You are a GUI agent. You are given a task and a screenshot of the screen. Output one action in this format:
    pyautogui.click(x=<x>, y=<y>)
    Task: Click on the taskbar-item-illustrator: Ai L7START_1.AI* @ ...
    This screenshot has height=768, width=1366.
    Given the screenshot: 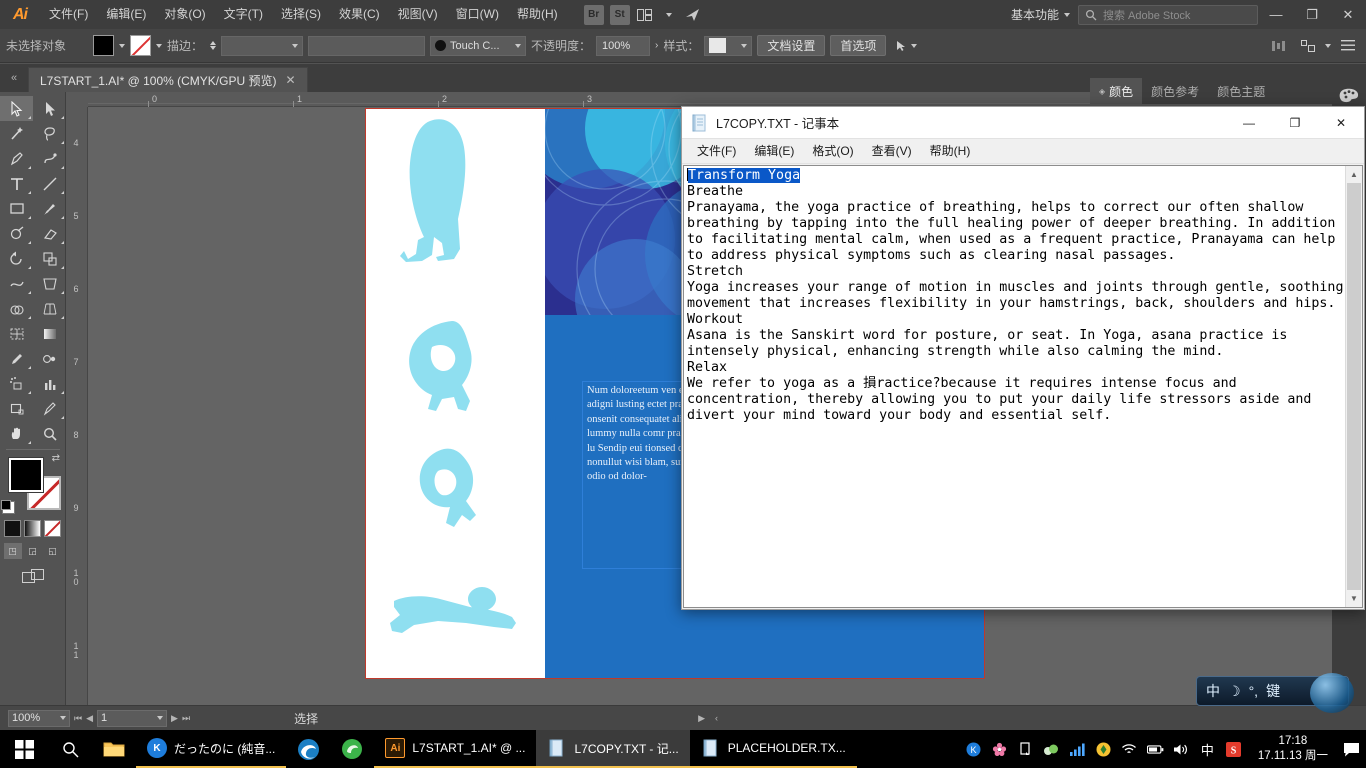 What is the action you would take?
    pyautogui.click(x=455, y=749)
    